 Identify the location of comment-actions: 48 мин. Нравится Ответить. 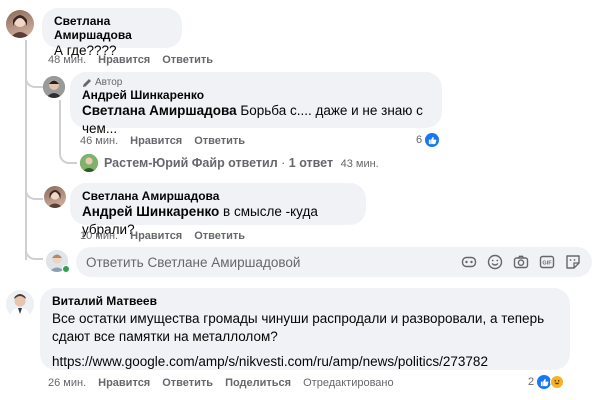
(130, 60).